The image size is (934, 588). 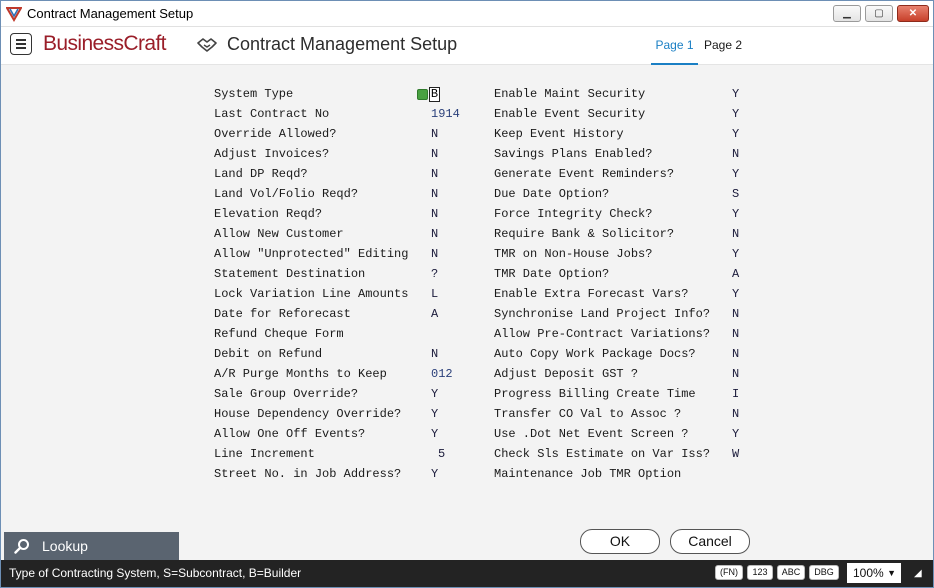 I want to click on field-label: A/R Purge Months to Keep, so click(x=300, y=374).